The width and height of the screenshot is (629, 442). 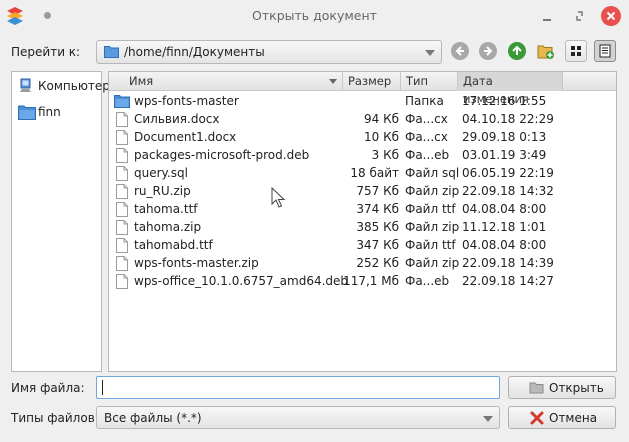 I want to click on goto-label: Перейти к:, so click(x=46, y=52).